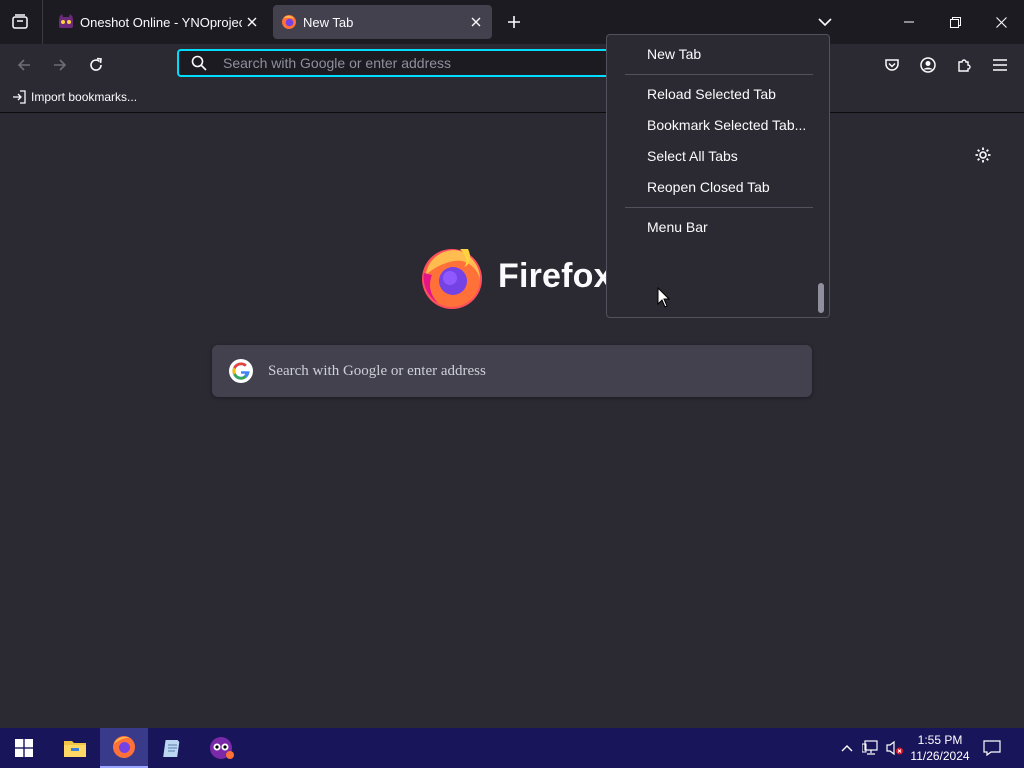 The image size is (1024, 768). I want to click on network-icon, so click(870, 747).